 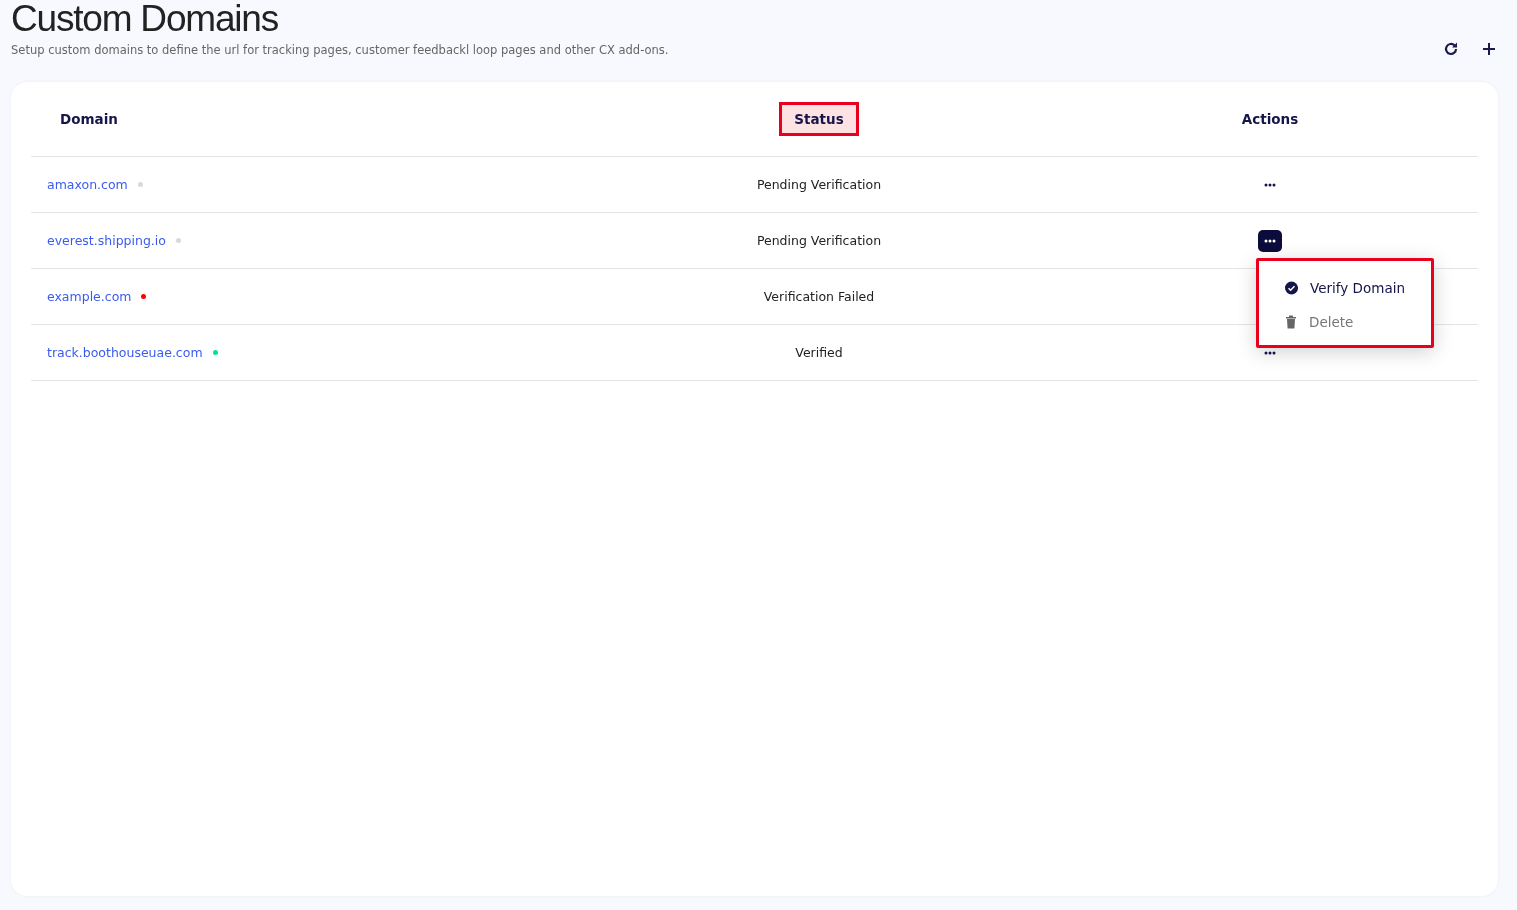 I want to click on status-text: Verification Failed, so click(x=819, y=296).